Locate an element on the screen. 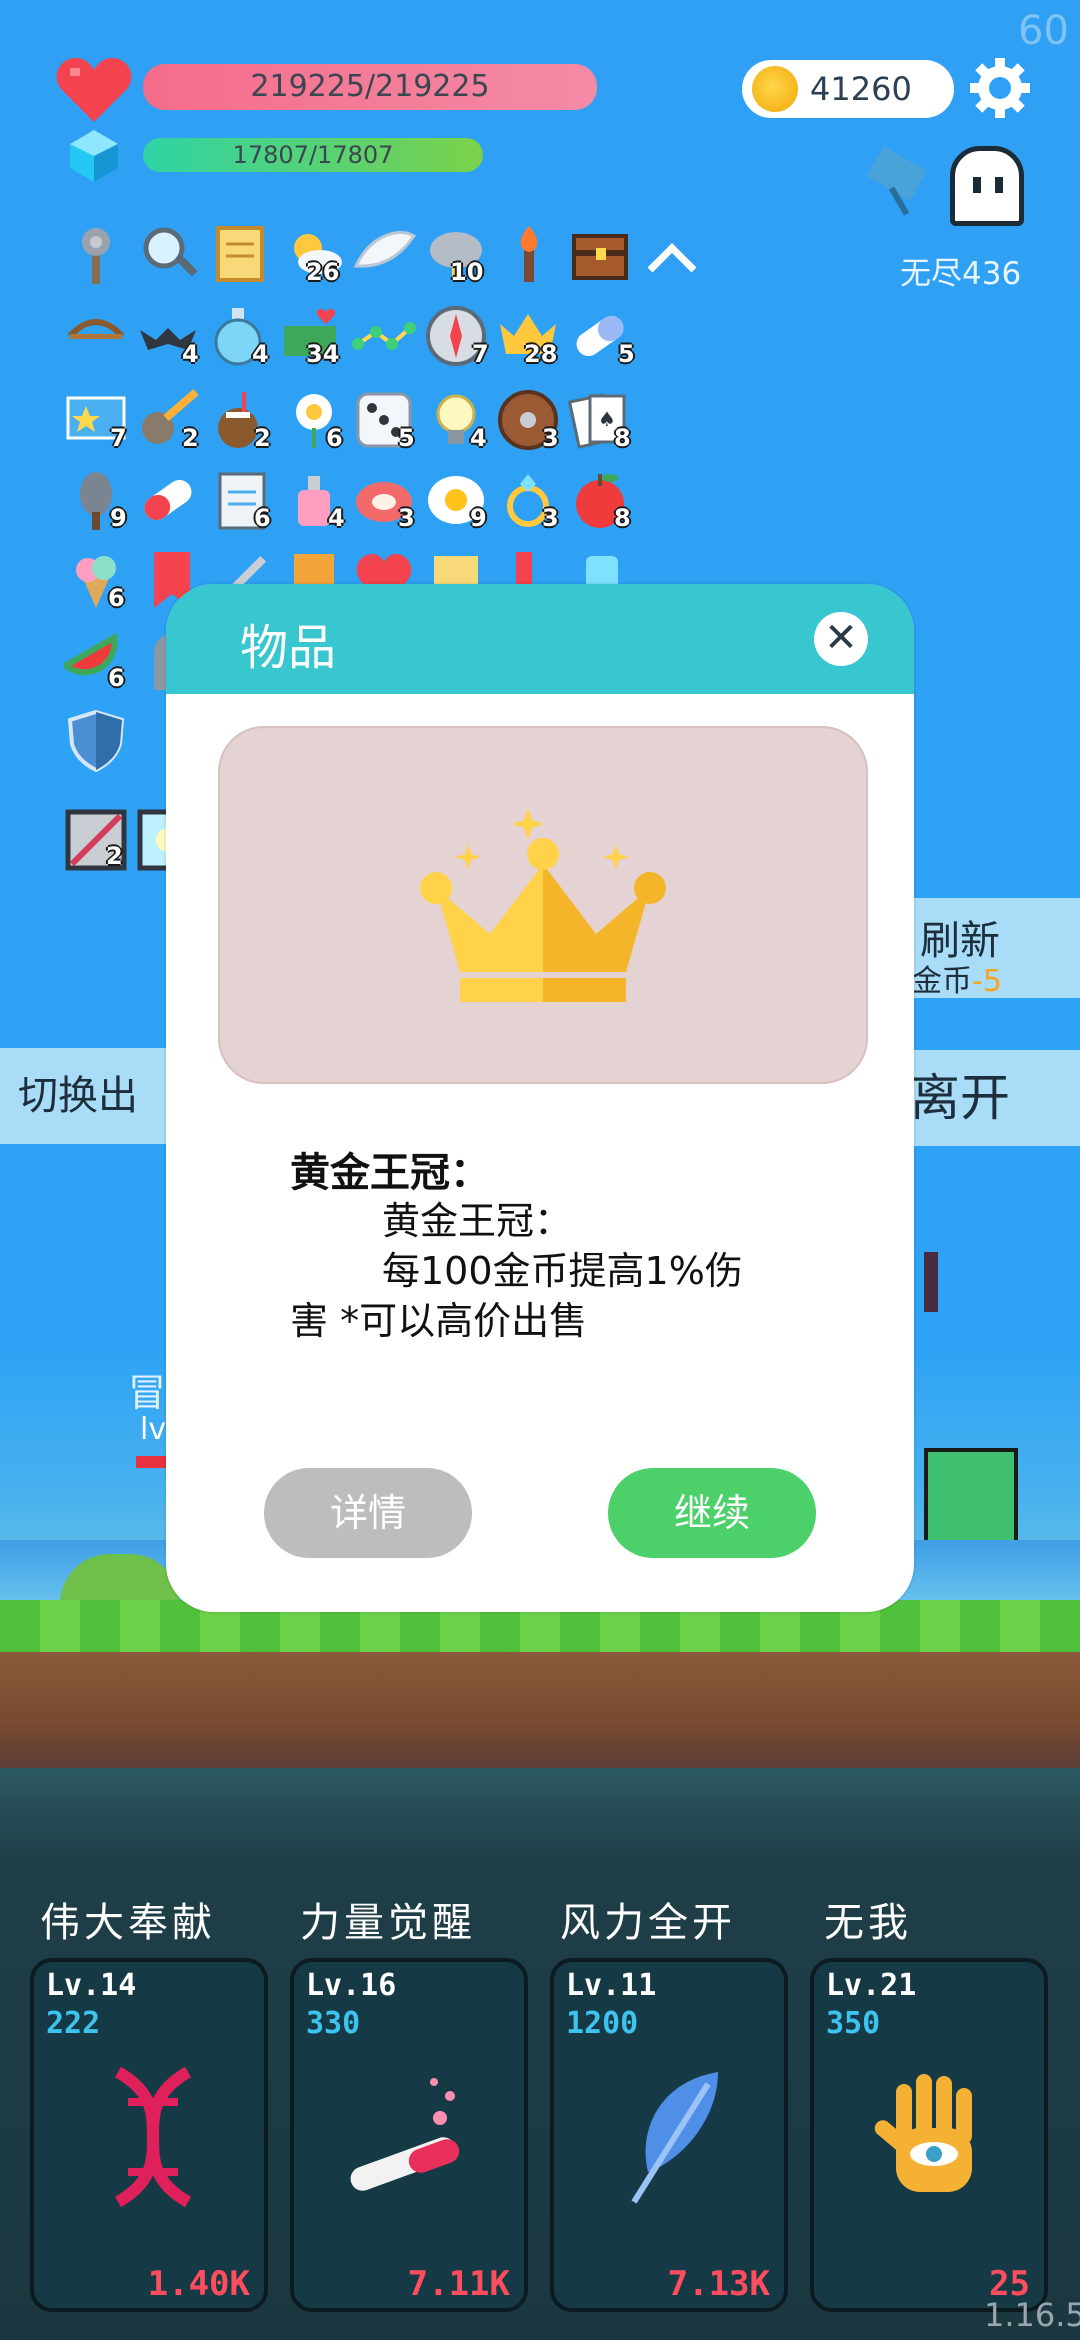 This screenshot has width=1080, height=2340. hero-level-label: lv is located at coordinates (153, 1429).